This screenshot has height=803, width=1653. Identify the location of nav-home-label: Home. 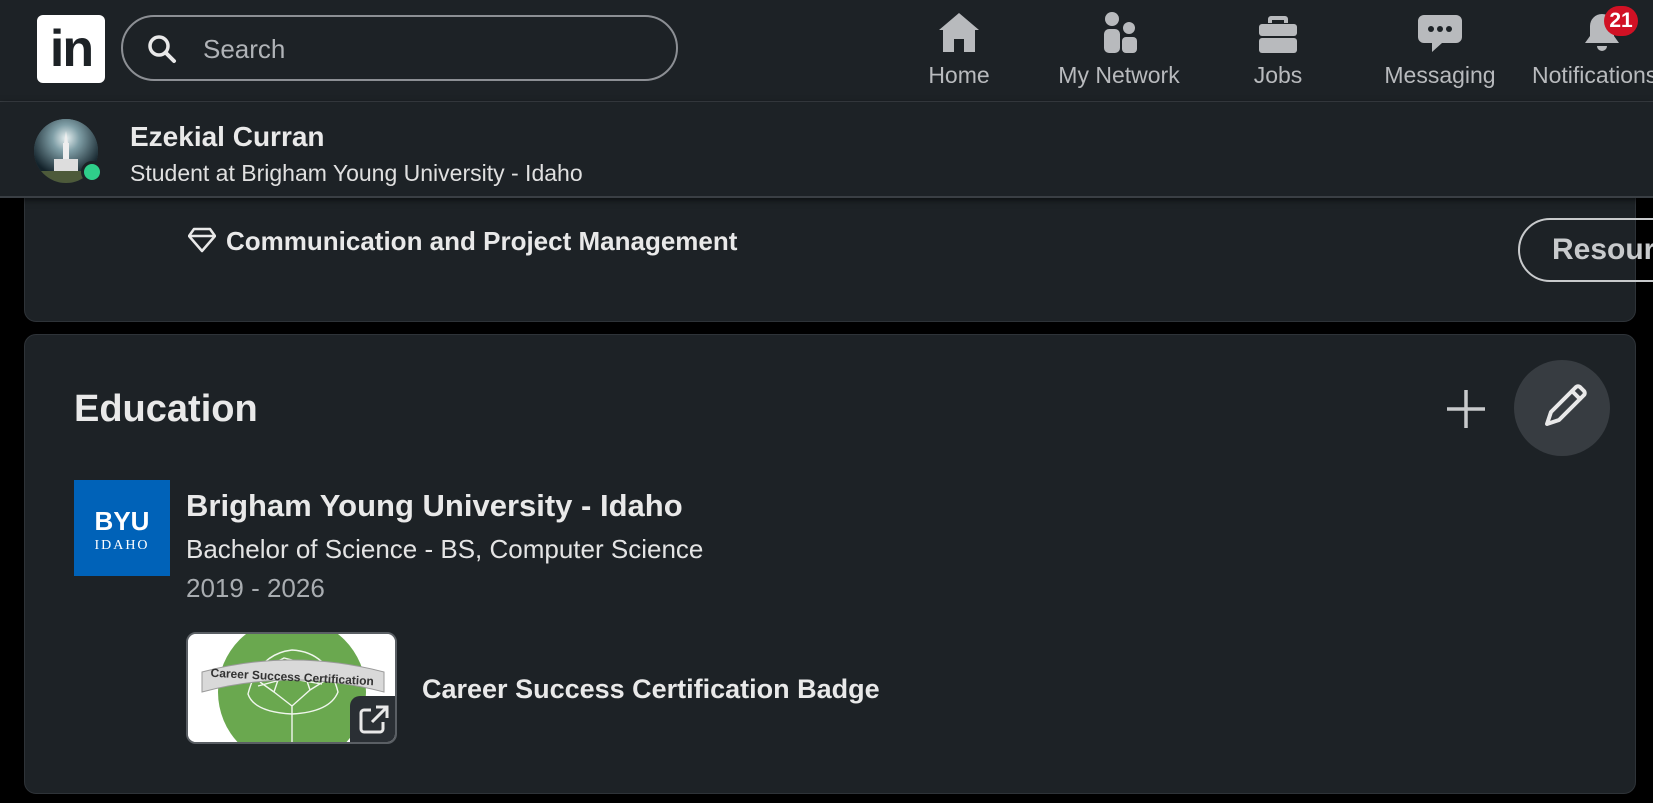
(959, 75).